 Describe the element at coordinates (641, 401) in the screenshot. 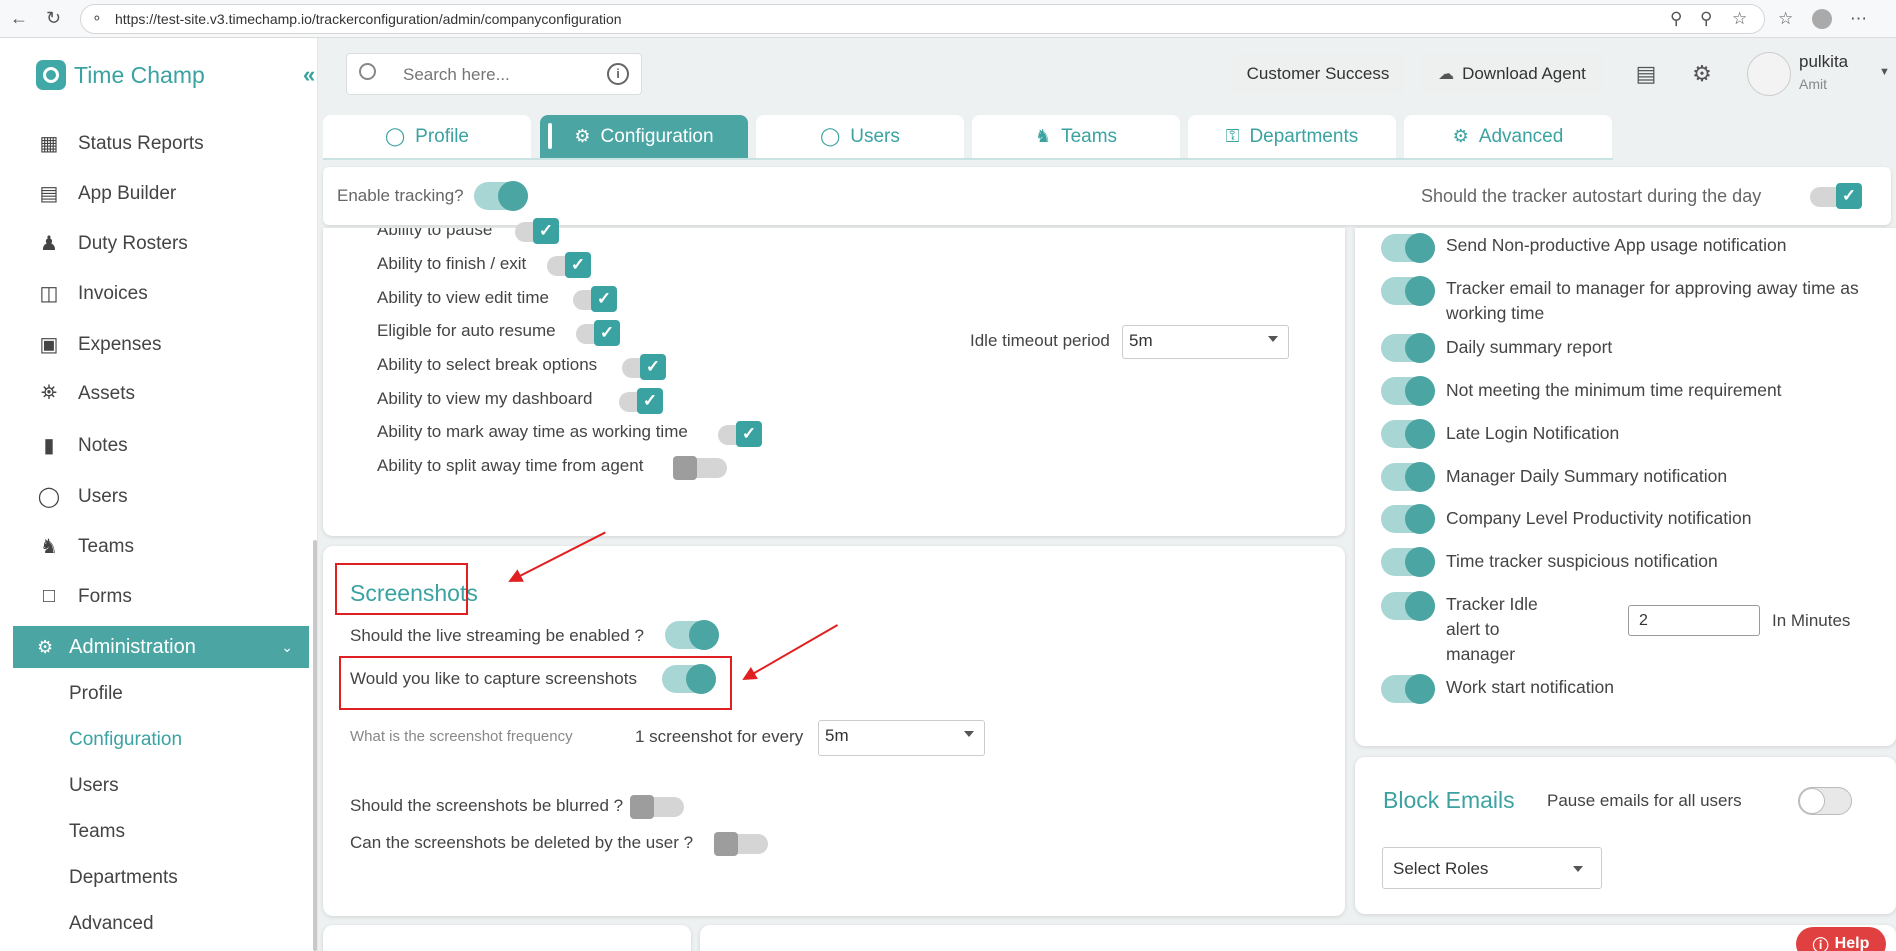

I see `ability-view-dashboard-toggle: ✓` at that location.